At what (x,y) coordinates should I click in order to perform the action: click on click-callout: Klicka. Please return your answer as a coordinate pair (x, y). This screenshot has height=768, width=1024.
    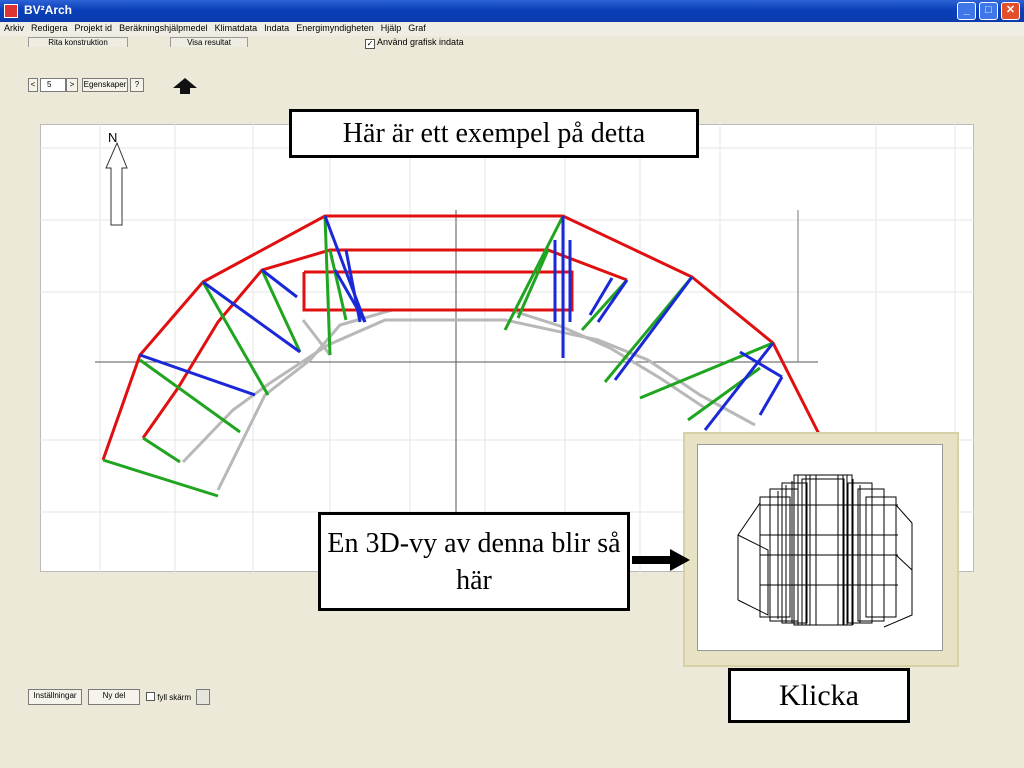
    Looking at the image, I should click on (819, 695).